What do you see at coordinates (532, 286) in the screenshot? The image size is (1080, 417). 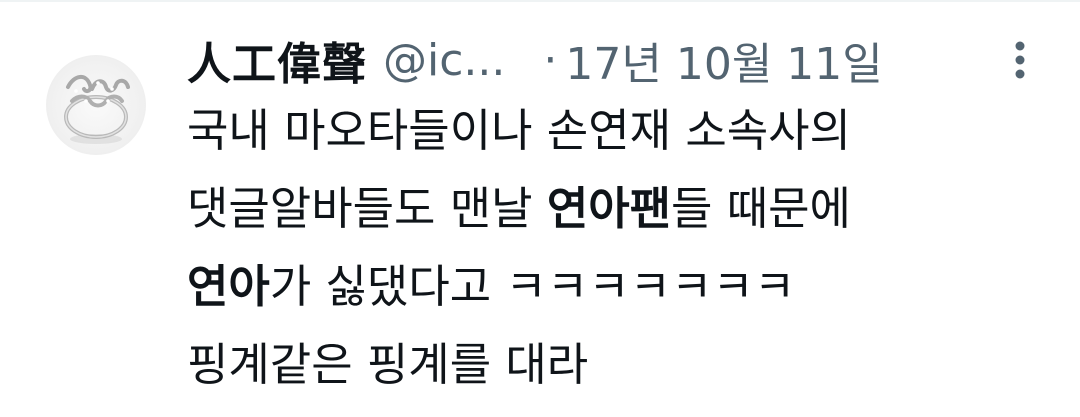 I see `text-segment: 가 싫댔다고 ㅋㅋㅋㅋㅋㅋㅋ` at bounding box center [532, 286].